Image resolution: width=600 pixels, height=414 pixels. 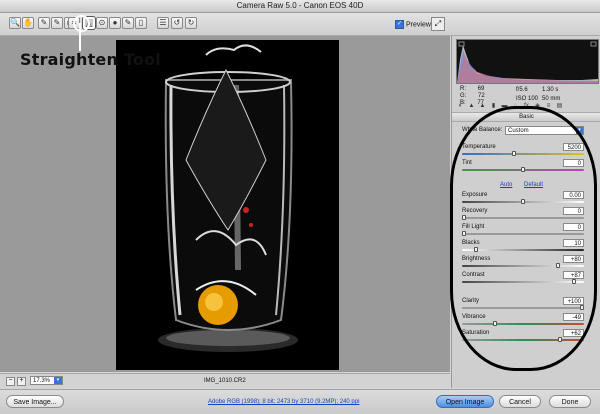 I want to click on auto-link: Auto, so click(x=506, y=185).